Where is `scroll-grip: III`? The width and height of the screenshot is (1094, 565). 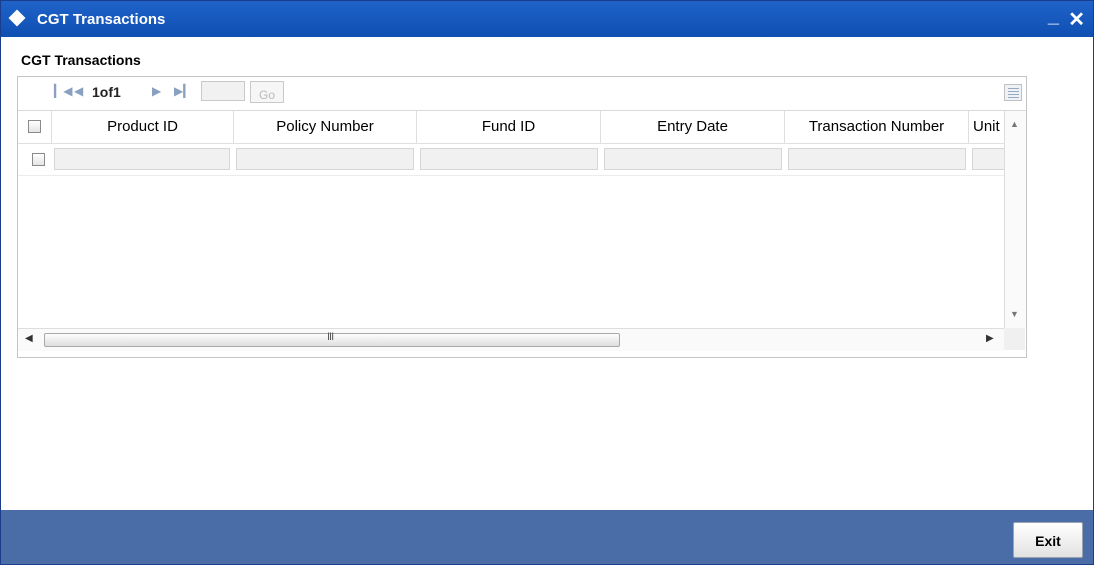 scroll-grip: III is located at coordinates (330, 337).